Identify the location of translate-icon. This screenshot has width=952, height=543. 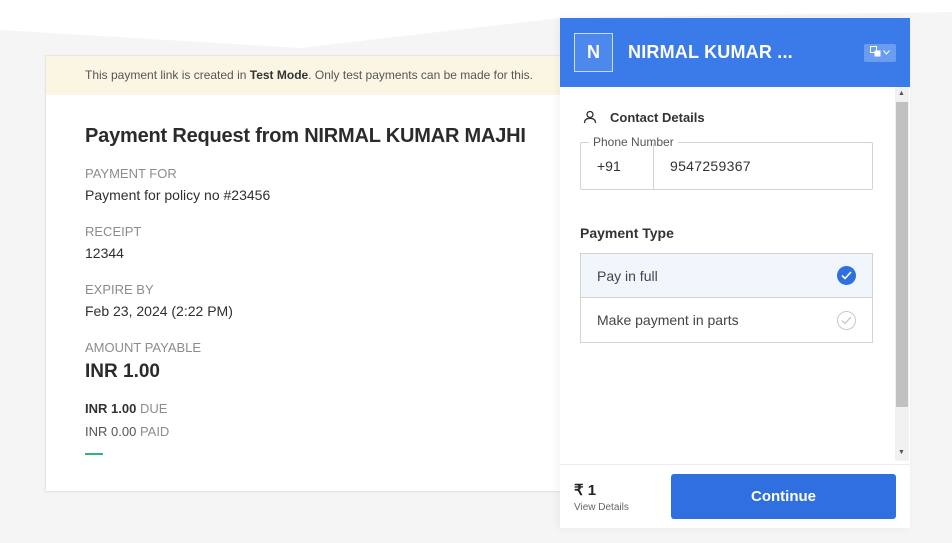
(875, 52).